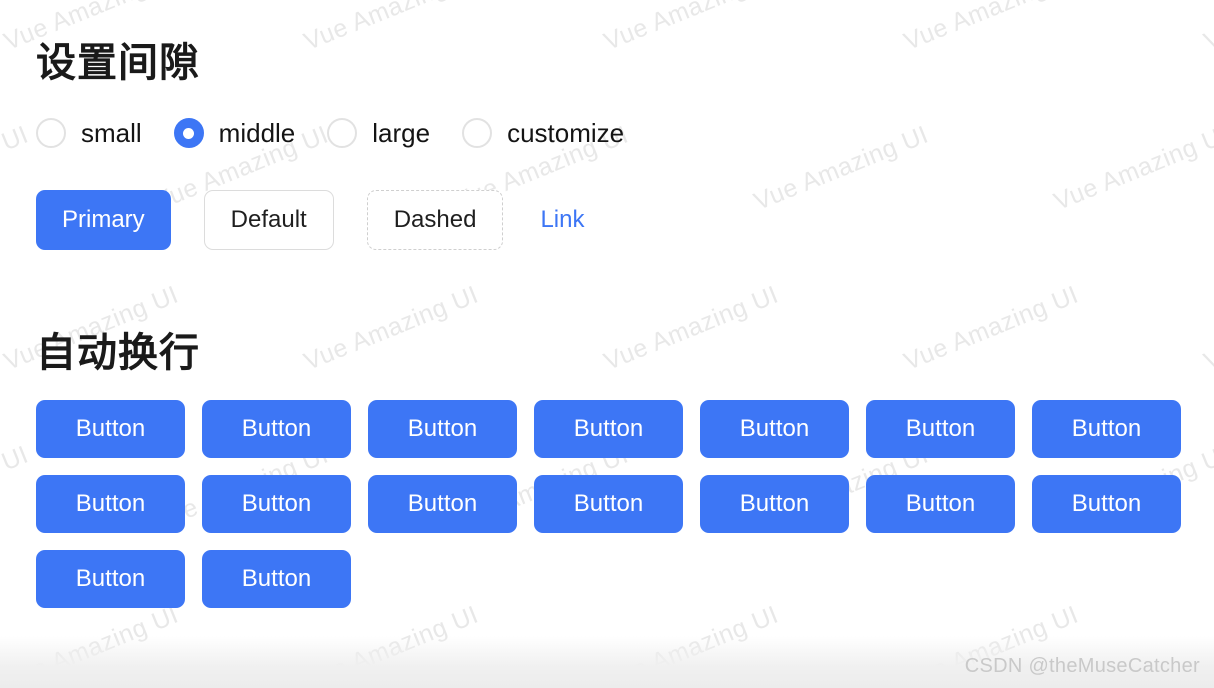 The image size is (1214, 688). What do you see at coordinates (103, 220) in the screenshot?
I see `primary-button: Primary` at bounding box center [103, 220].